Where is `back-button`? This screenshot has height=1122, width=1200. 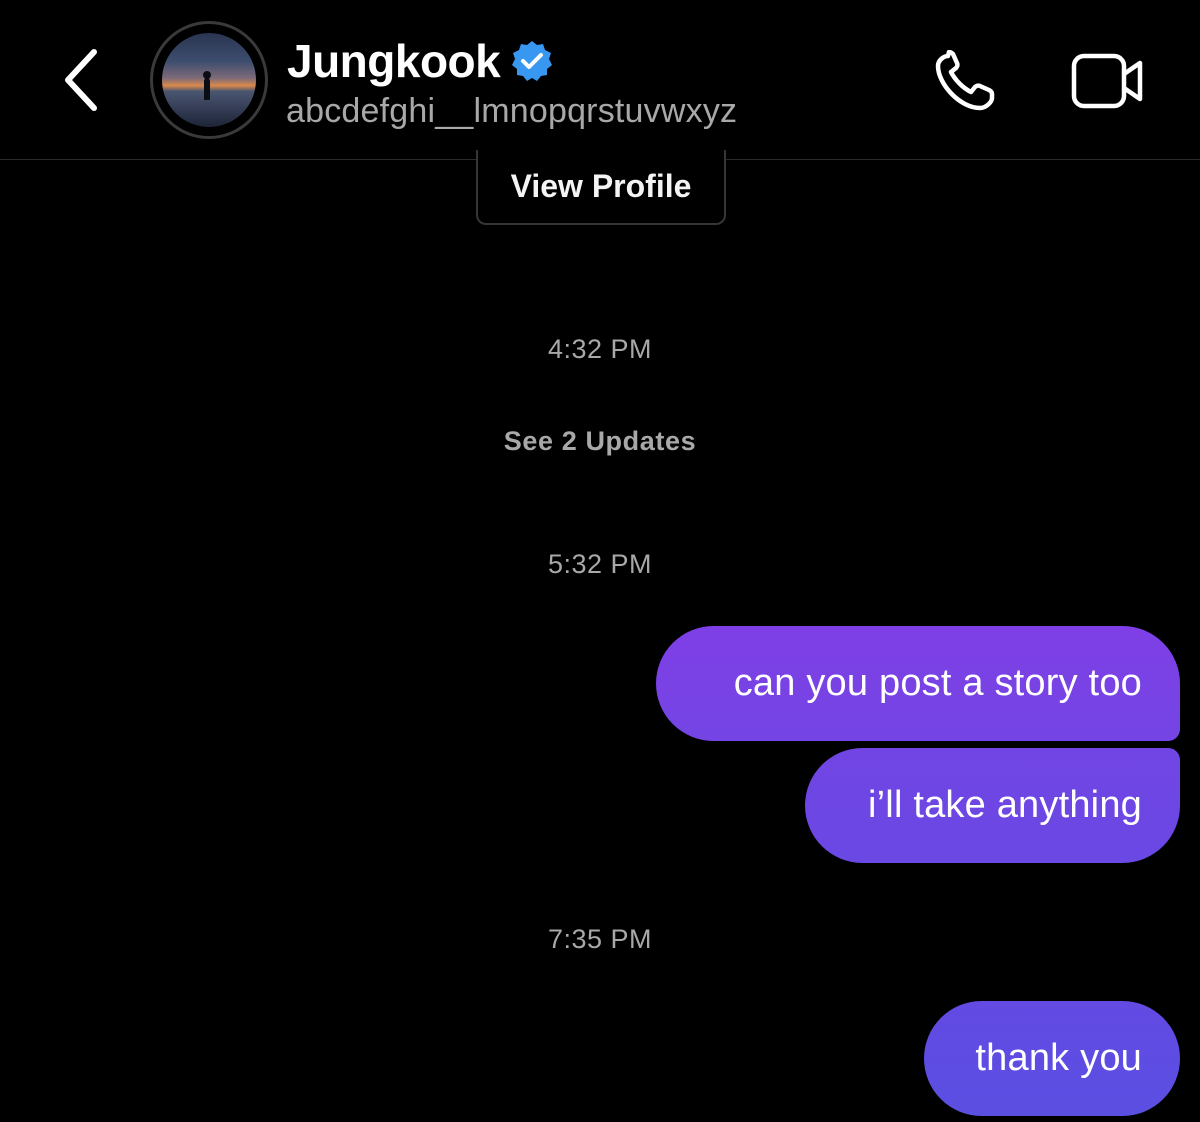
back-button is located at coordinates (81, 80).